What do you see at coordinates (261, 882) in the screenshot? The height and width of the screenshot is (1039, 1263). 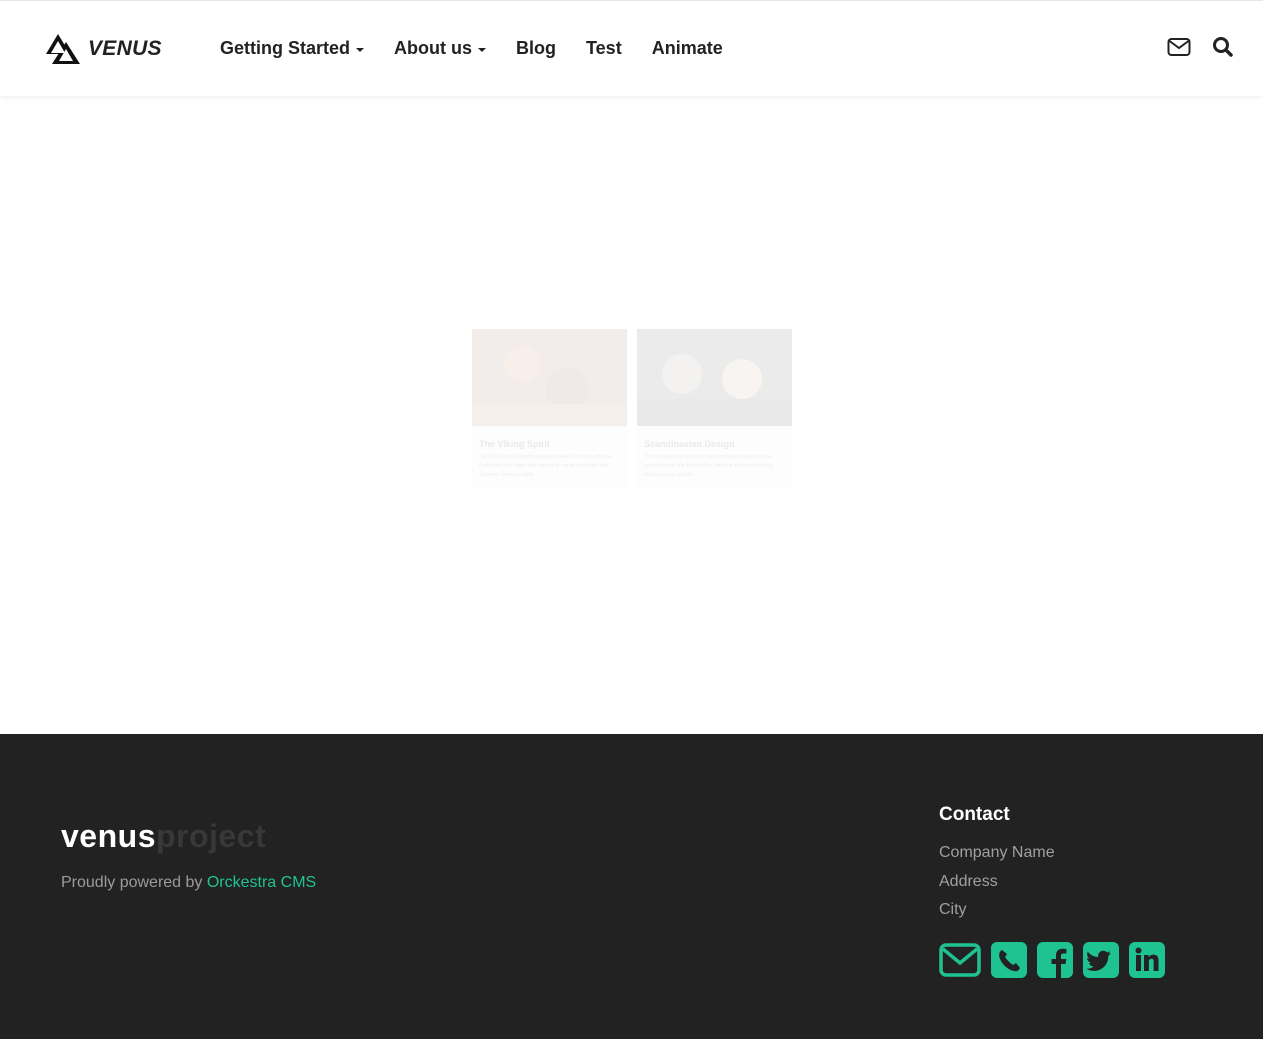 I see `orckestra-link: Orckestra CMS` at bounding box center [261, 882].